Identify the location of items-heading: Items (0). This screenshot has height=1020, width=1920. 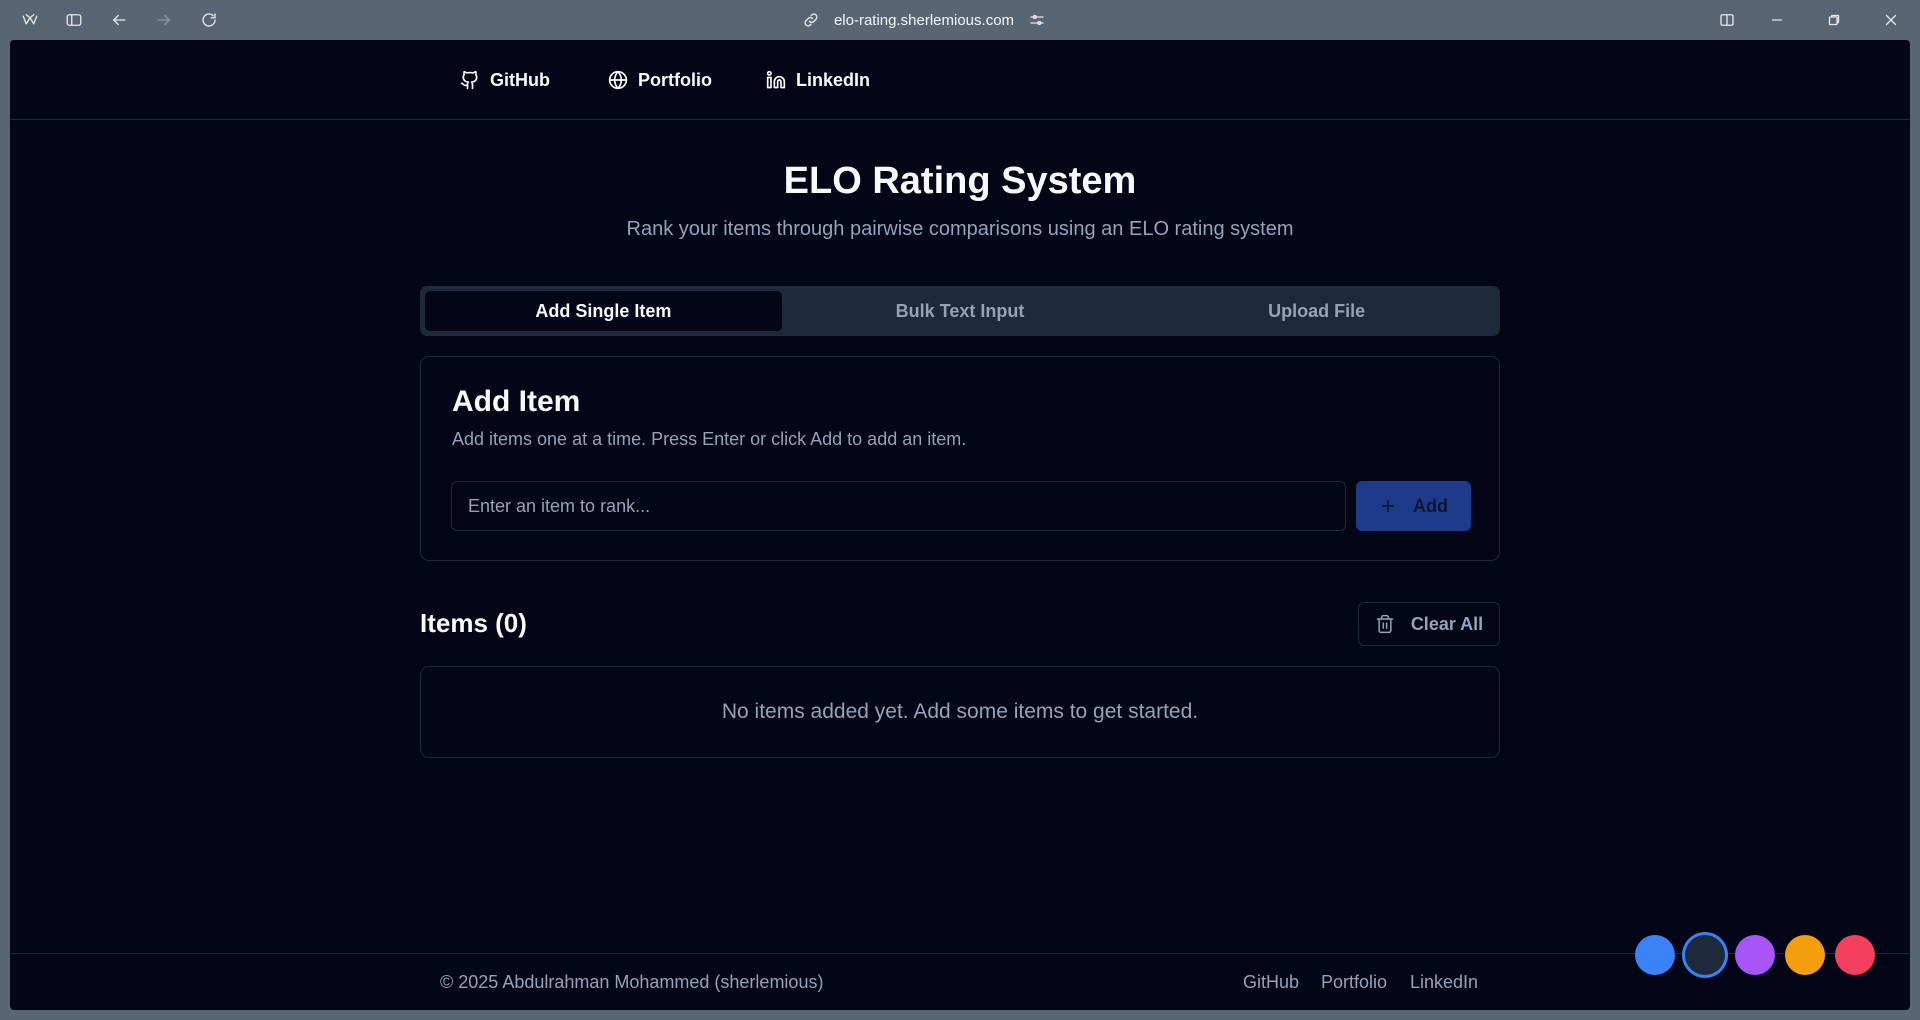
(473, 623).